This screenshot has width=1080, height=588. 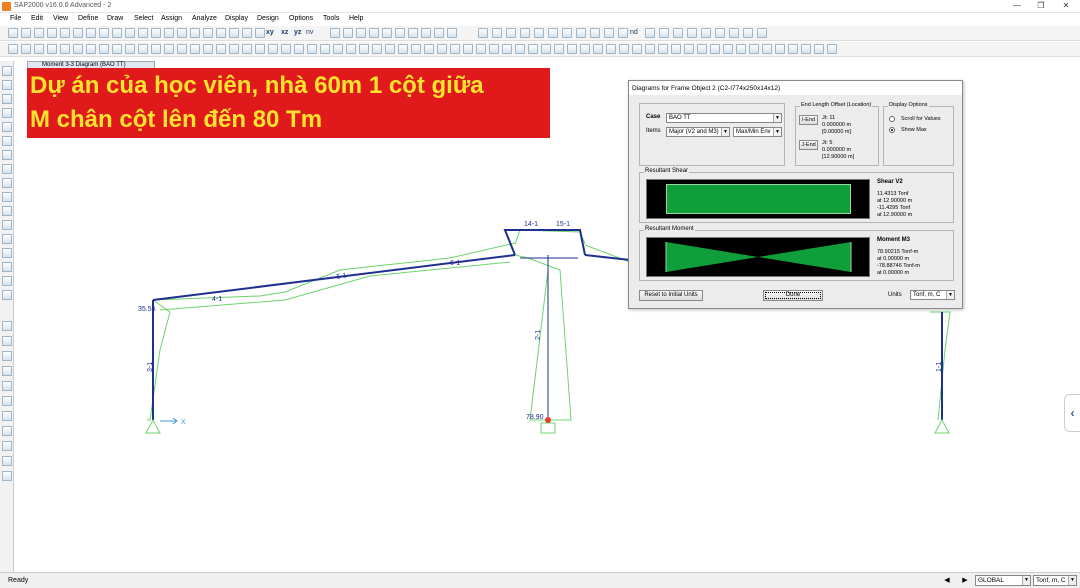 What do you see at coordinates (143, 18) in the screenshot?
I see `menu-select: Select` at bounding box center [143, 18].